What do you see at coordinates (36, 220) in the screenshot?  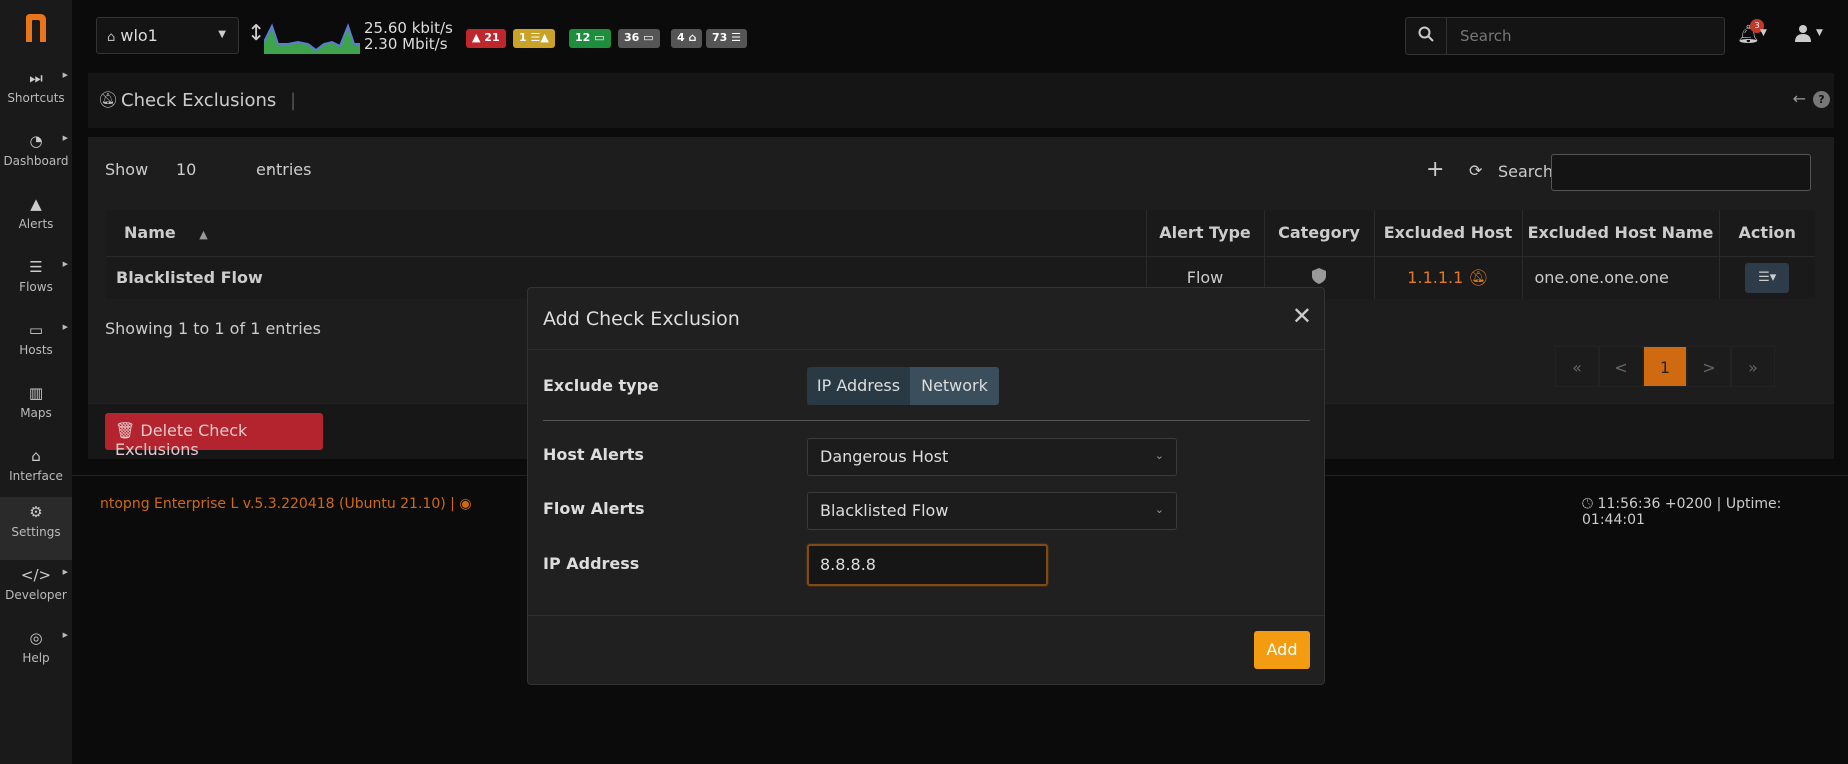 I see `sidebar-item-alerts: ▲ Alerts` at bounding box center [36, 220].